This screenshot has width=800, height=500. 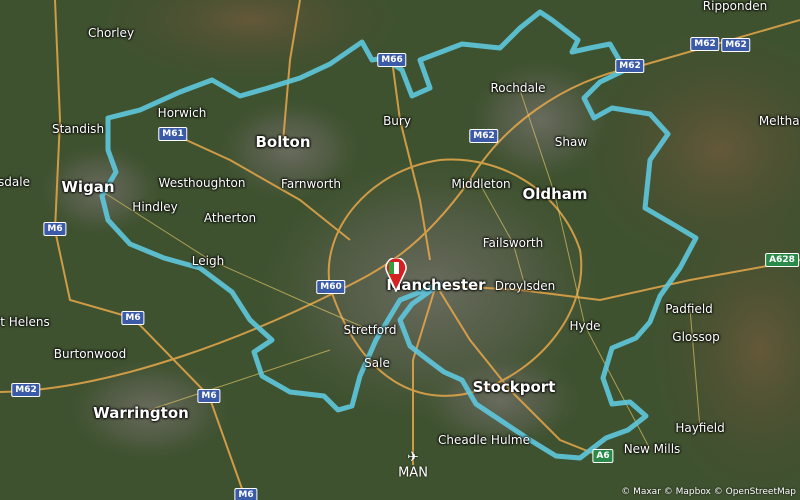 I want to click on road-shield-m6-s: M6, so click(x=209, y=396).